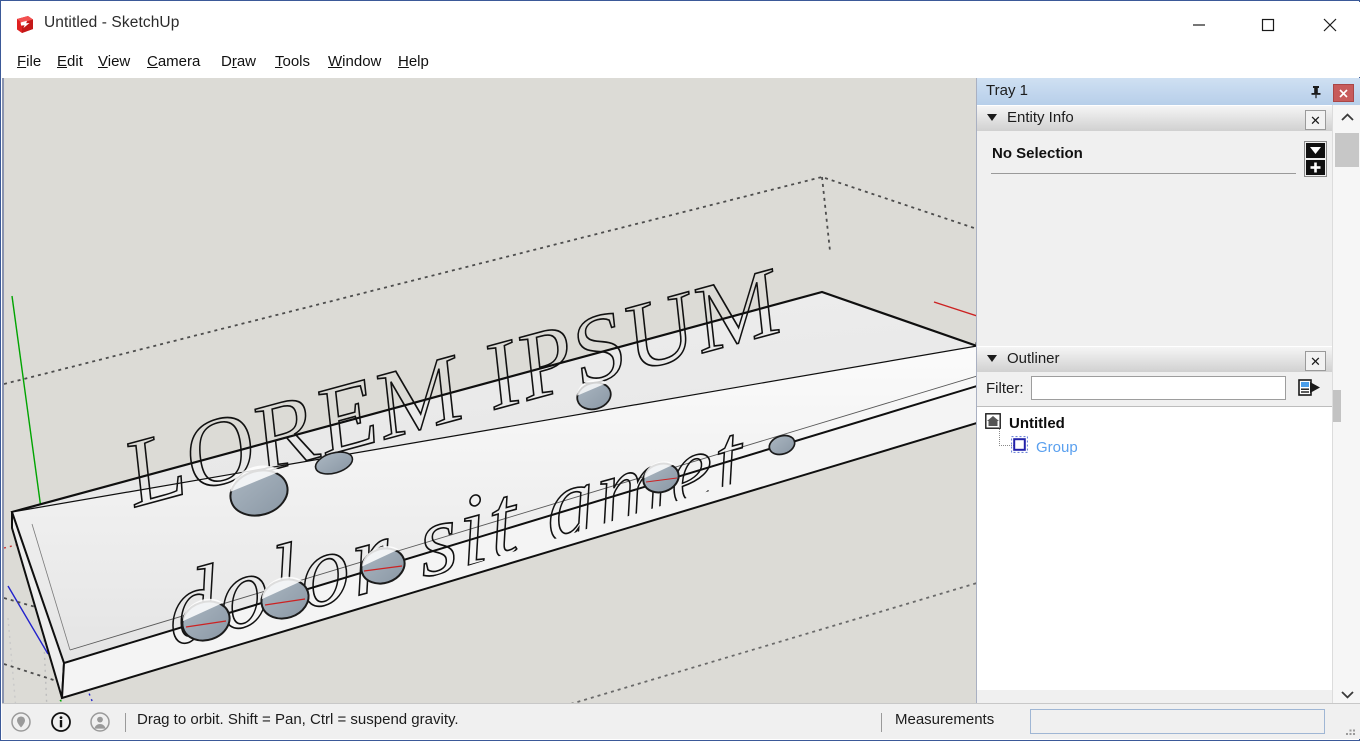  I want to click on menu-help: Help, so click(413, 62).